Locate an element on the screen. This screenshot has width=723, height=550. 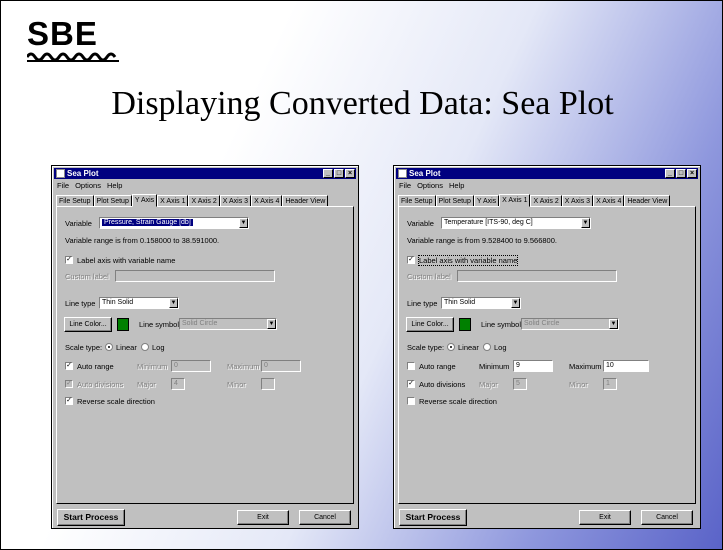
scale-linear-label: Linear is located at coordinates (468, 347).